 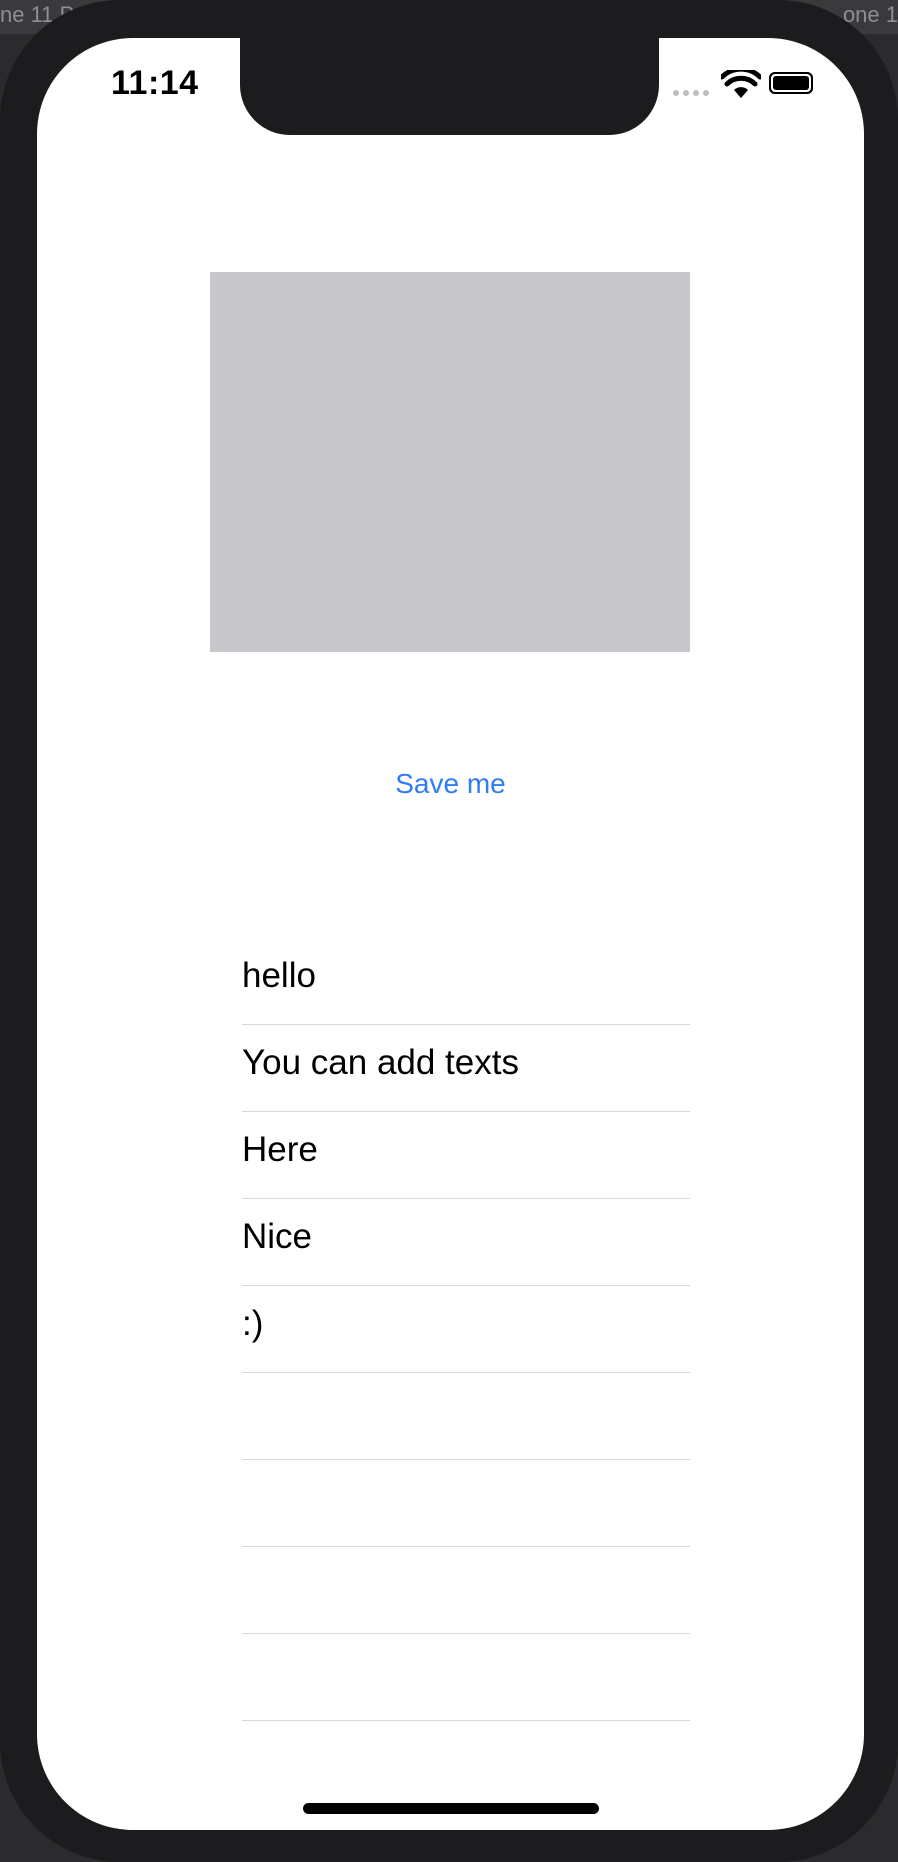 What do you see at coordinates (466, 1155) in the screenshot?
I see `text-row: Here` at bounding box center [466, 1155].